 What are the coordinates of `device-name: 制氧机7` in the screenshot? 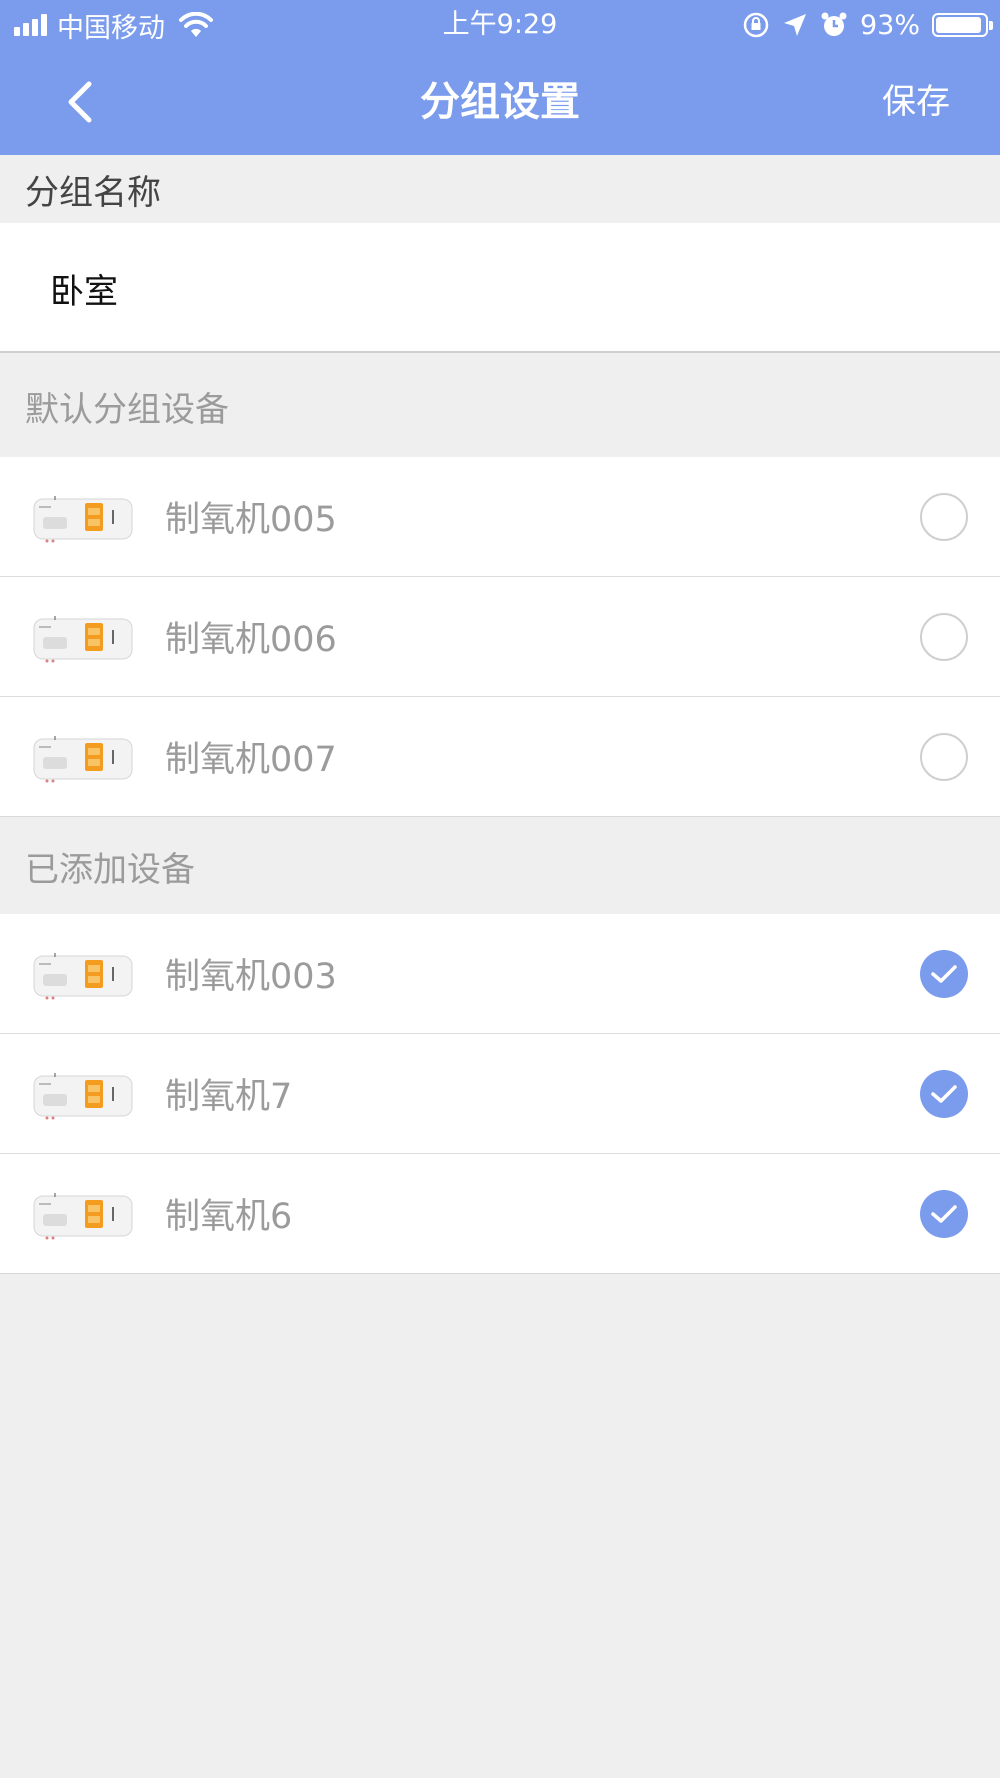 It's located at (229, 1097).